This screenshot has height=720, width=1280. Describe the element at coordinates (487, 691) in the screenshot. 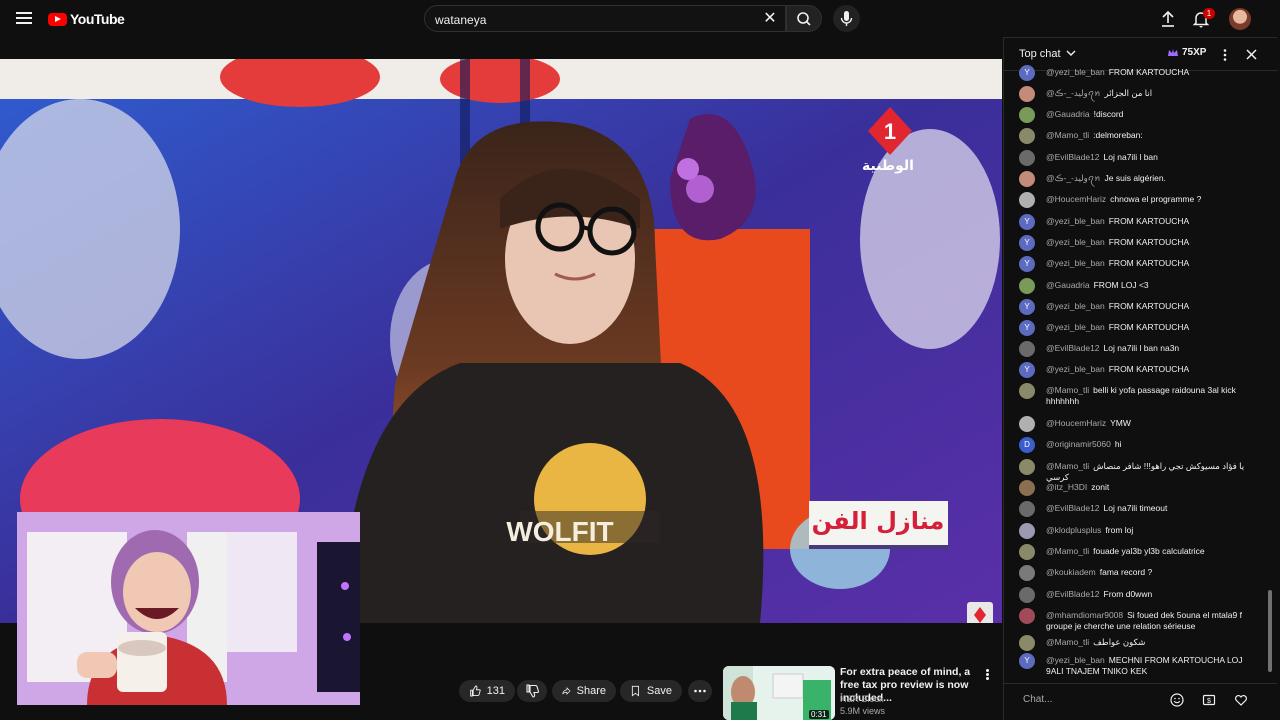

I see `like-button: 131` at that location.